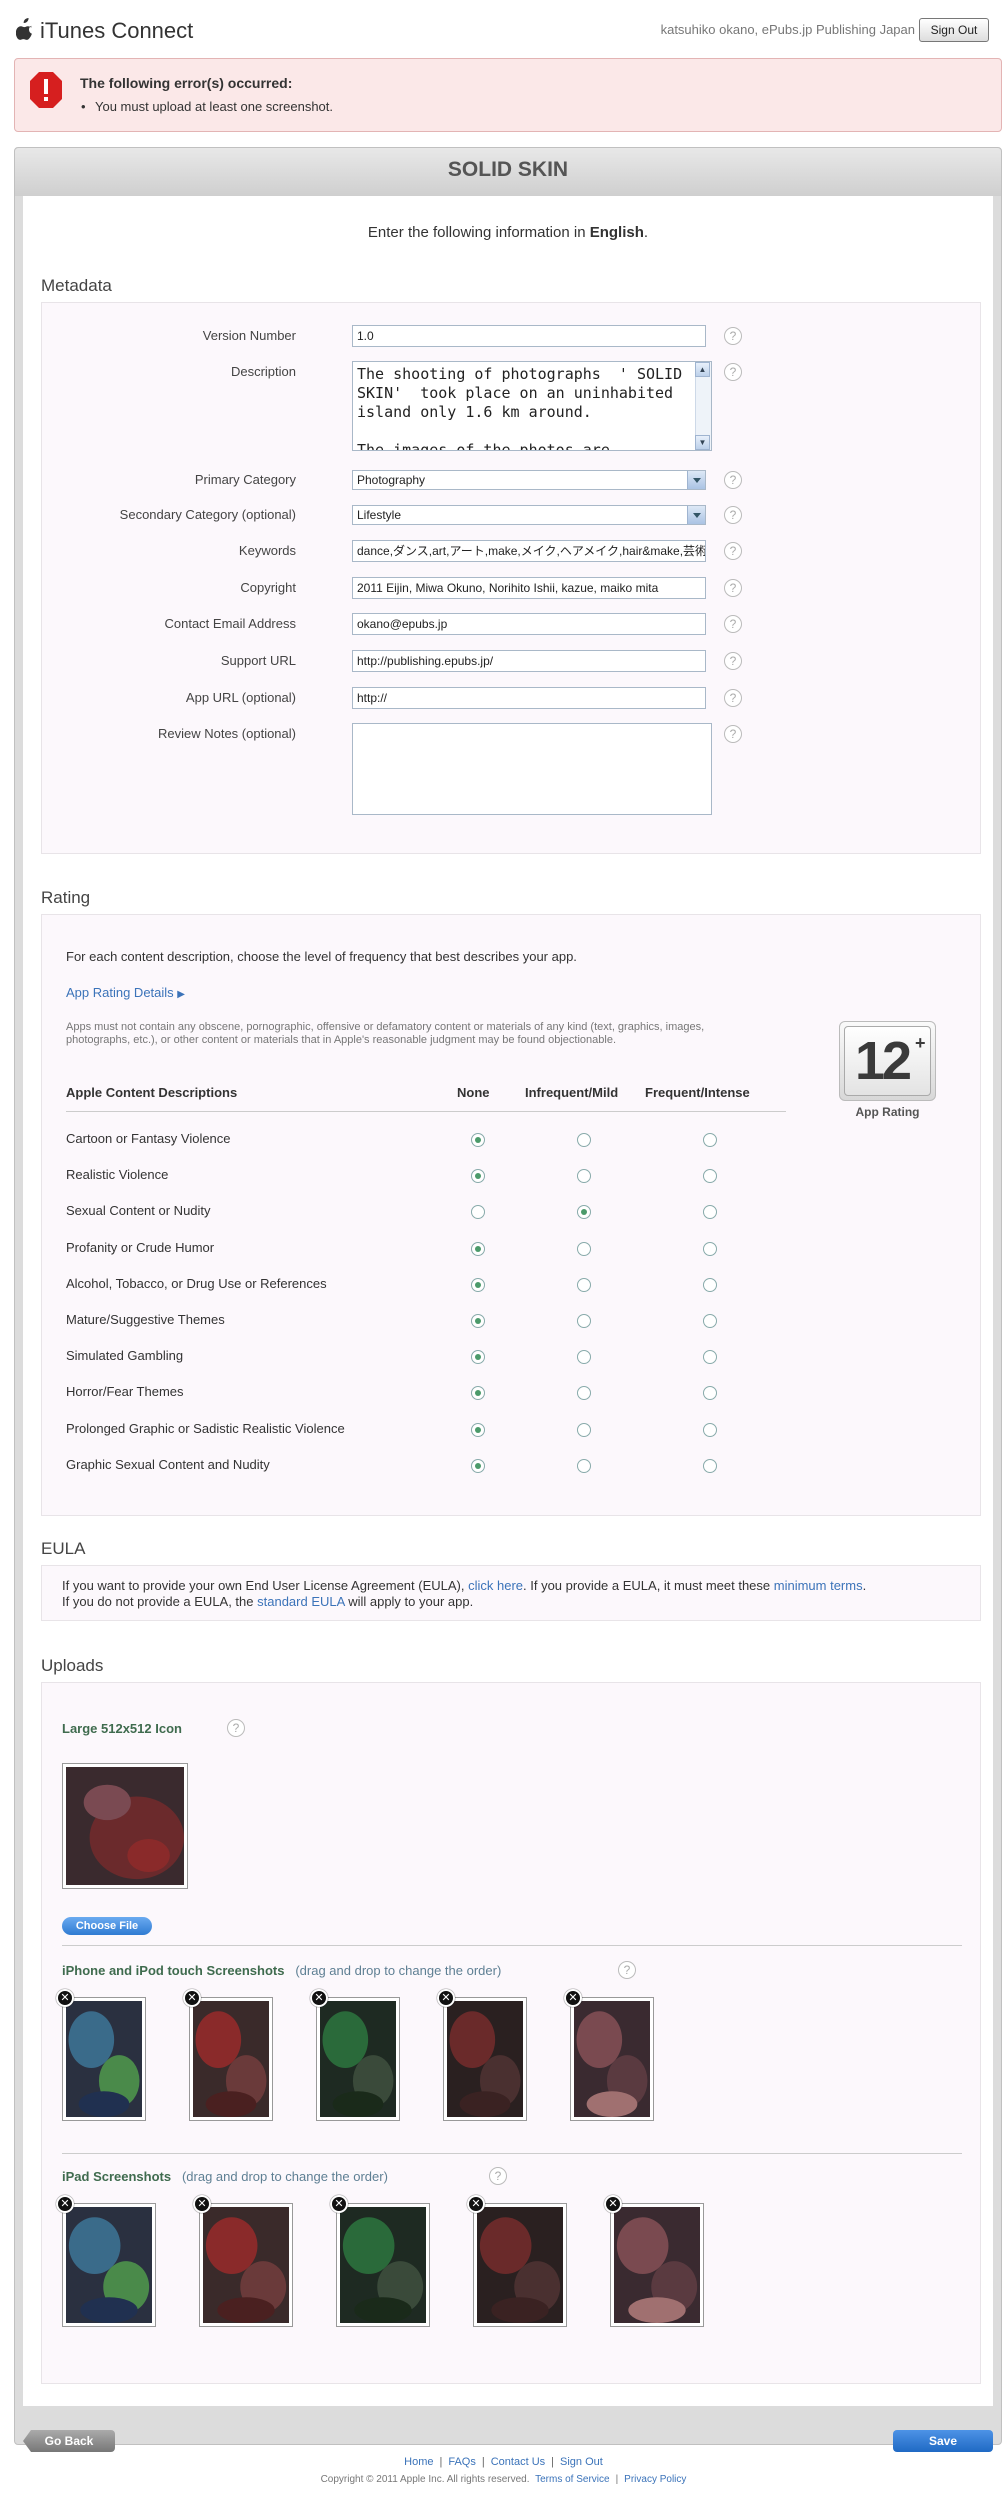 This screenshot has width=1007, height=2499. I want to click on description-scrollbar: ▲ ▼, so click(703, 406).